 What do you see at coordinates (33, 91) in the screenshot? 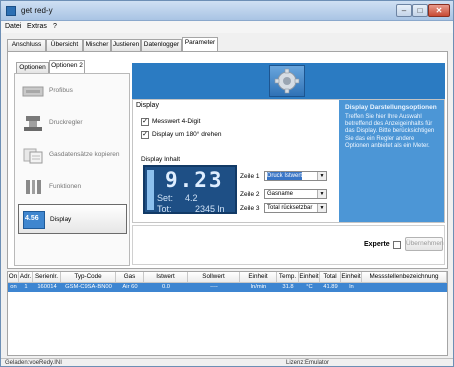
I see `profibus-icon` at bounding box center [33, 91].